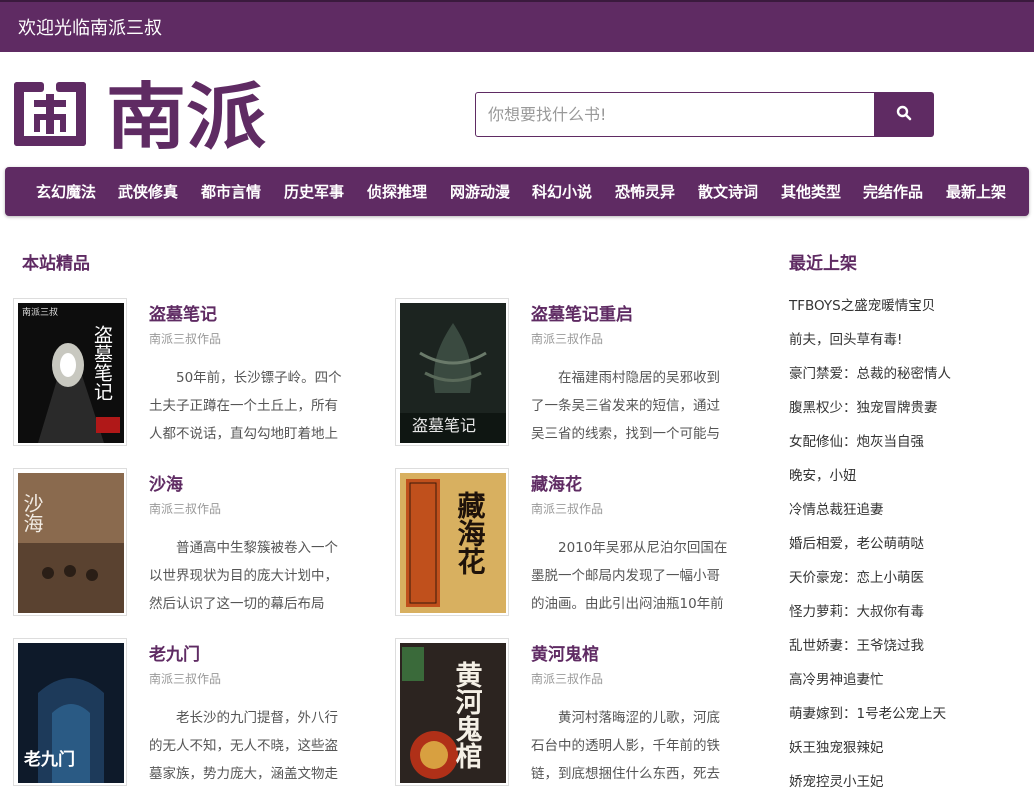  What do you see at coordinates (909, 720) in the screenshot?
I see `recent-item: 萌妻嫁到：1号老公宠上天` at bounding box center [909, 720].